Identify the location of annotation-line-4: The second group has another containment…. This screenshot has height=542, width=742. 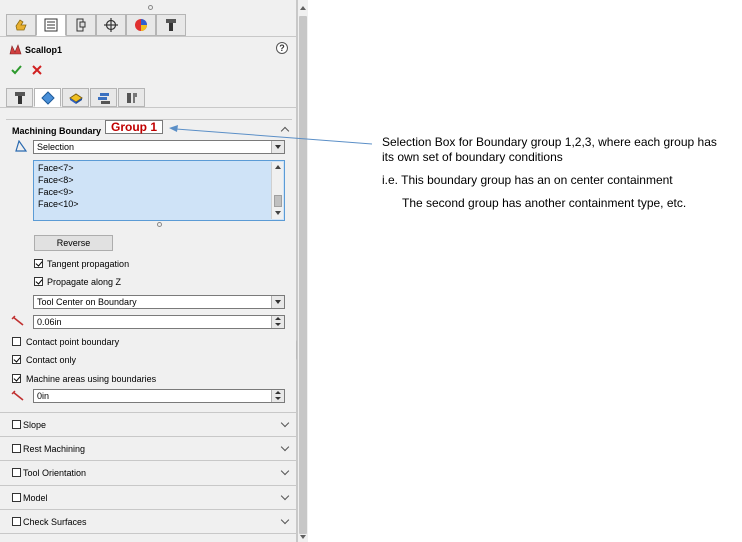
(544, 203).